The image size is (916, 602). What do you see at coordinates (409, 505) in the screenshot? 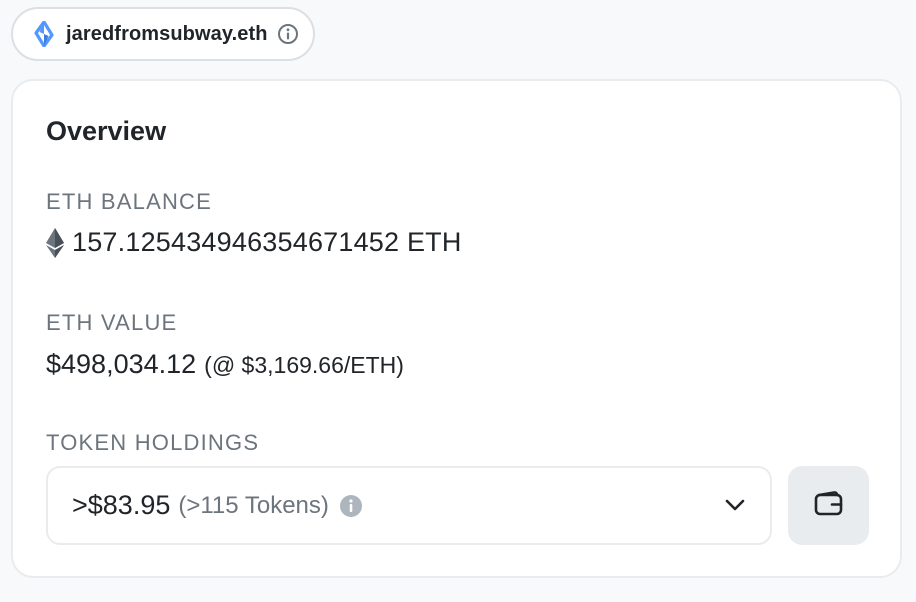
I see `token-holdings-dropdown: >$83.95 (>115 Tokens)` at bounding box center [409, 505].